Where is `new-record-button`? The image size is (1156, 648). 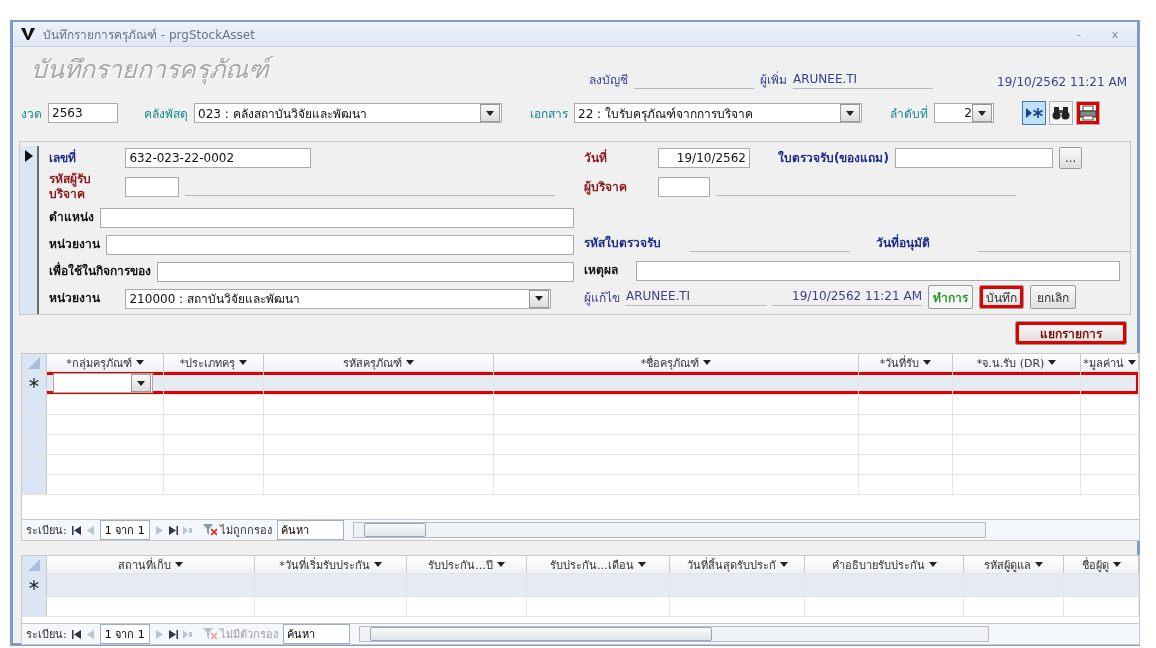
new-record-button is located at coordinates (1034, 113).